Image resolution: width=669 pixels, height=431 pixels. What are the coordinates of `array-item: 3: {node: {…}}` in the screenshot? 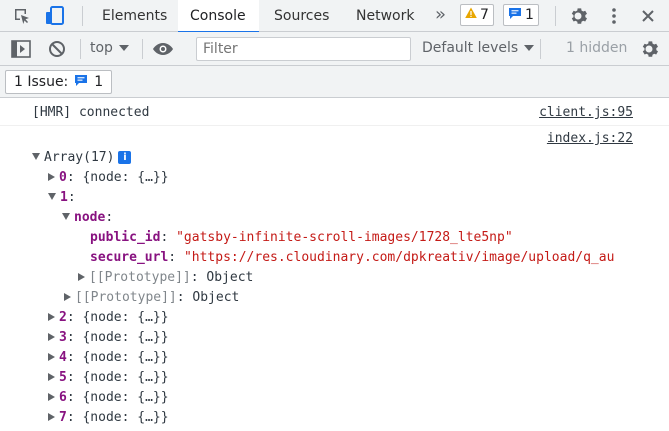 It's located at (108, 338).